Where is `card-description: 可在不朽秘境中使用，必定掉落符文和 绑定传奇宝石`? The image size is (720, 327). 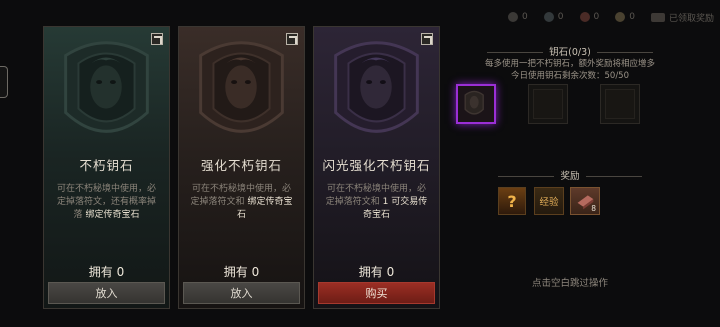
card-description: 可在不朽秘境中使用，必定掉落符文和 绑定传奇宝石 is located at coordinates (241, 202).